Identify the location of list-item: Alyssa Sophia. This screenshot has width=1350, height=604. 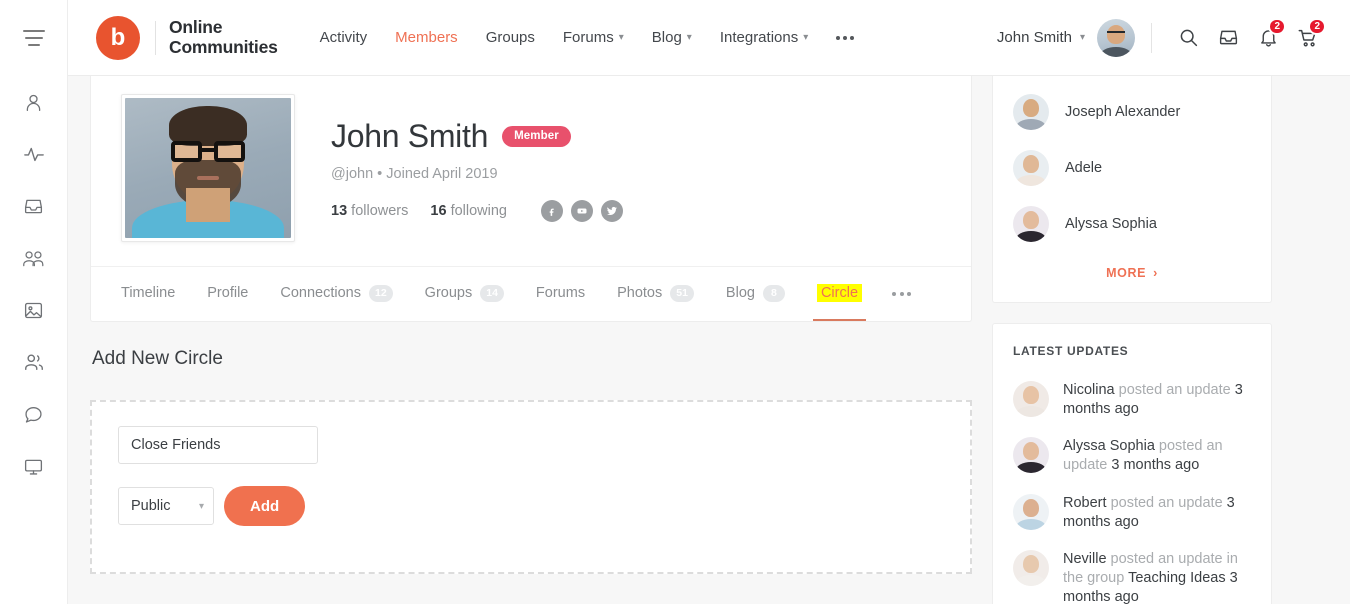
(1132, 224).